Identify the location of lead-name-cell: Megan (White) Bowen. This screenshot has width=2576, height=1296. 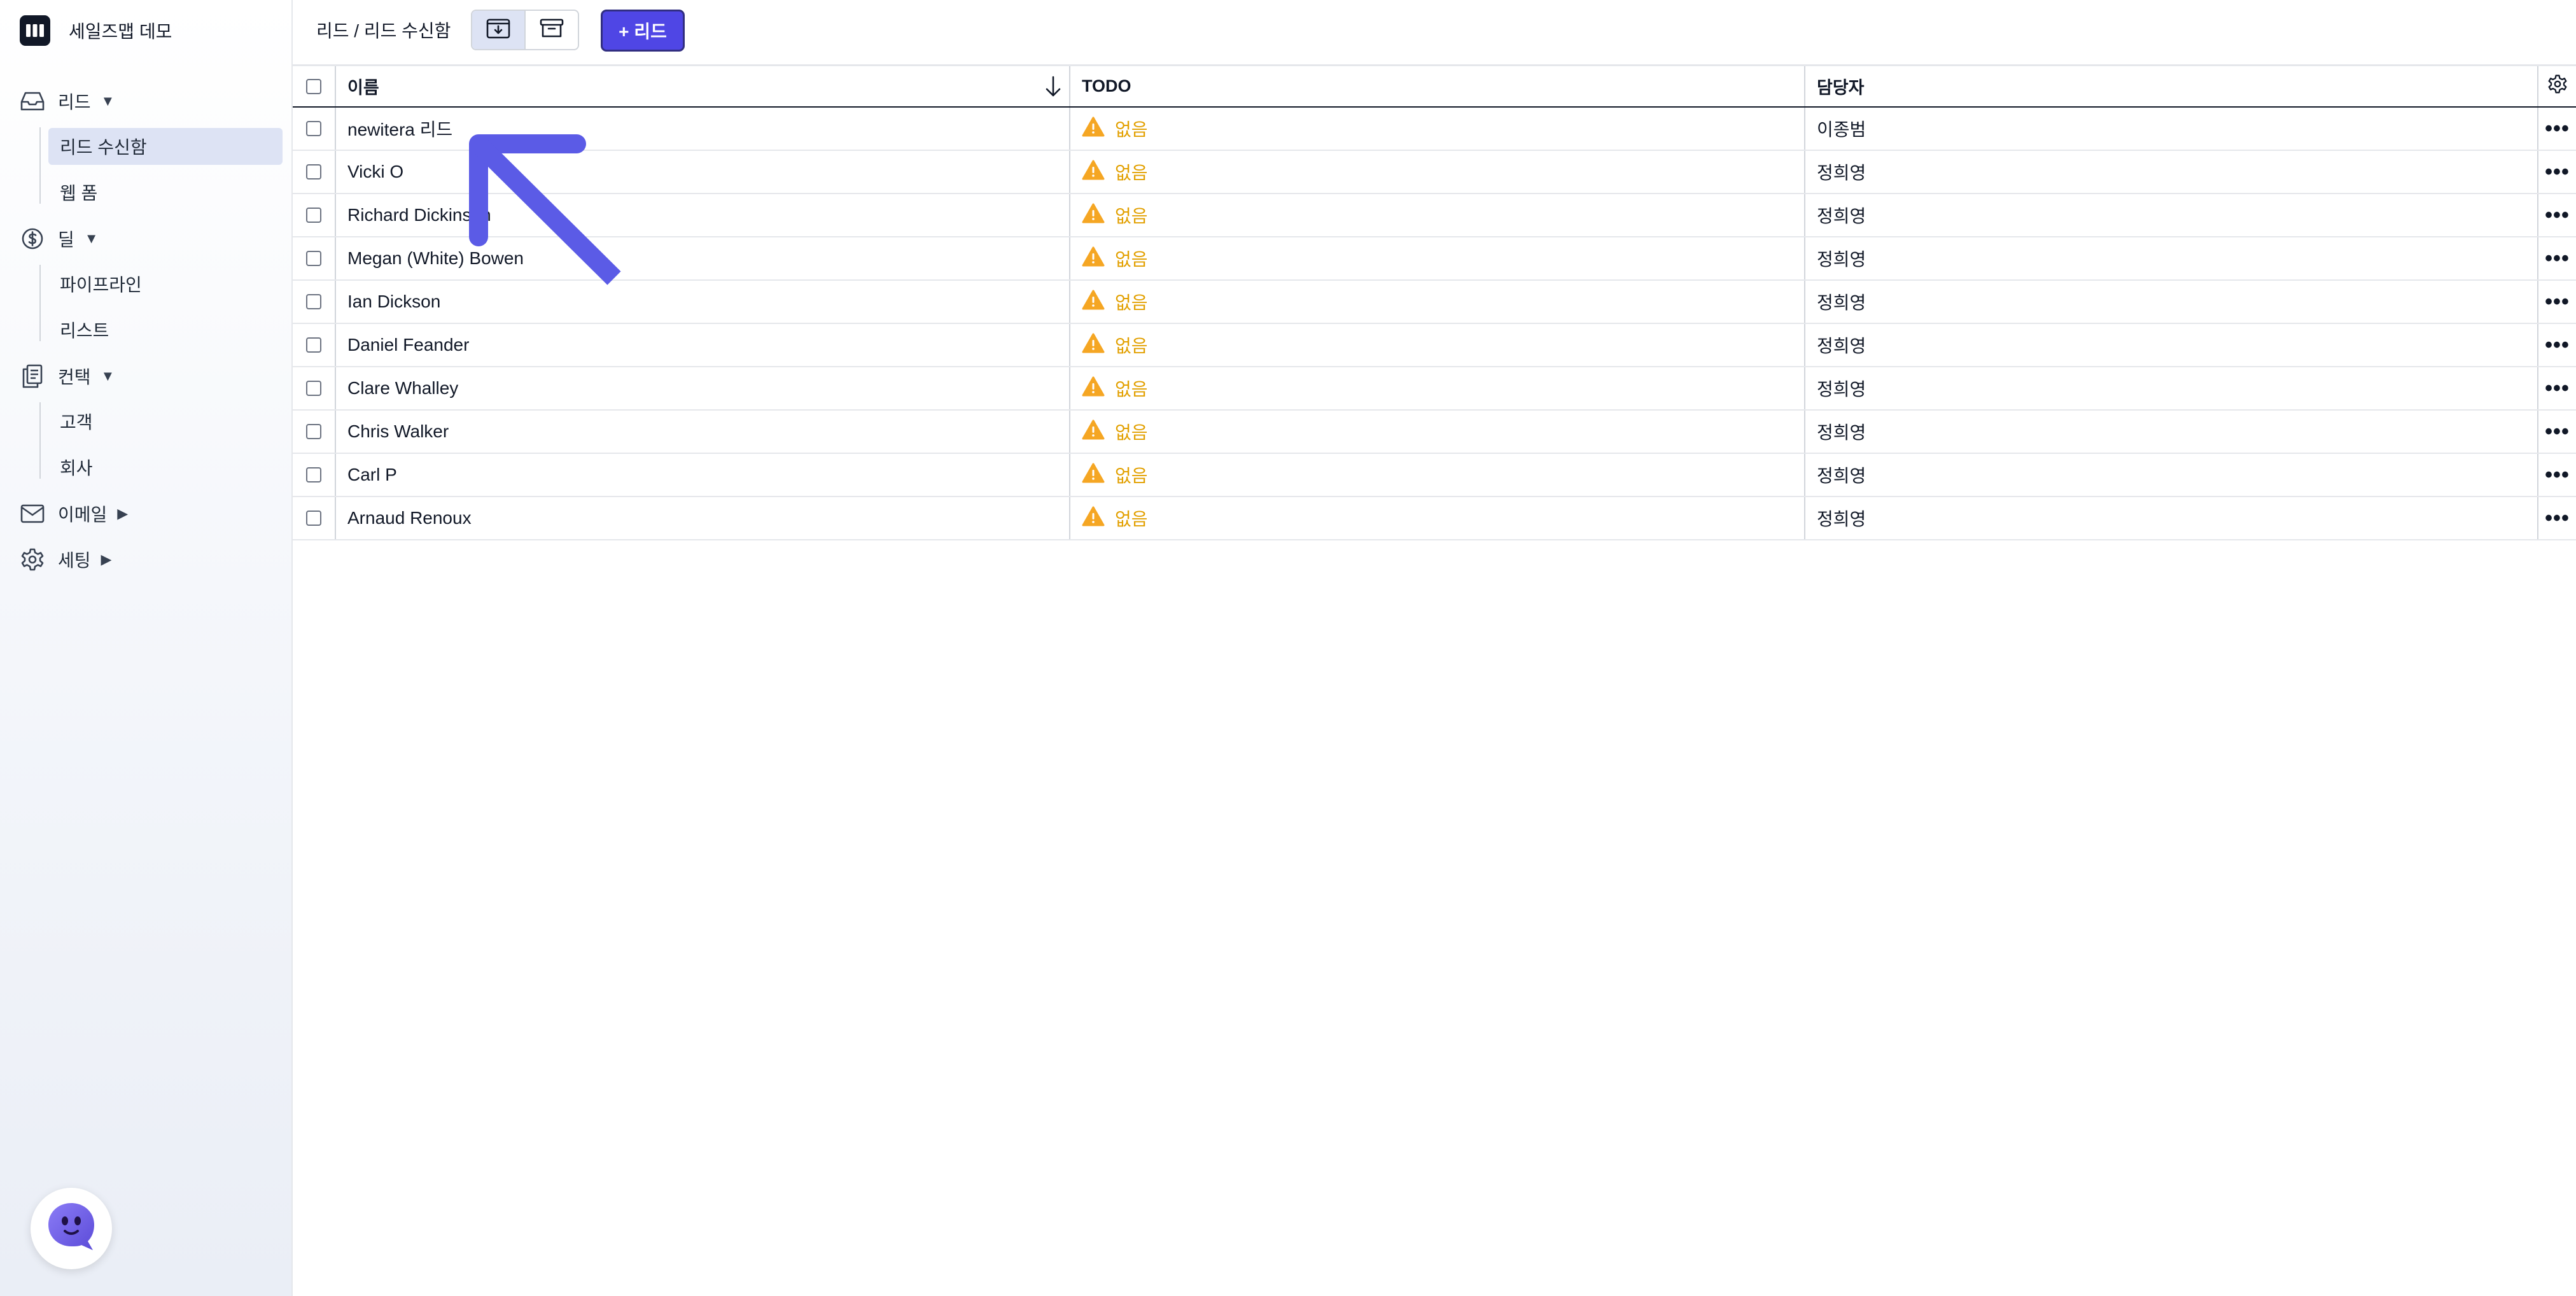
(703, 258).